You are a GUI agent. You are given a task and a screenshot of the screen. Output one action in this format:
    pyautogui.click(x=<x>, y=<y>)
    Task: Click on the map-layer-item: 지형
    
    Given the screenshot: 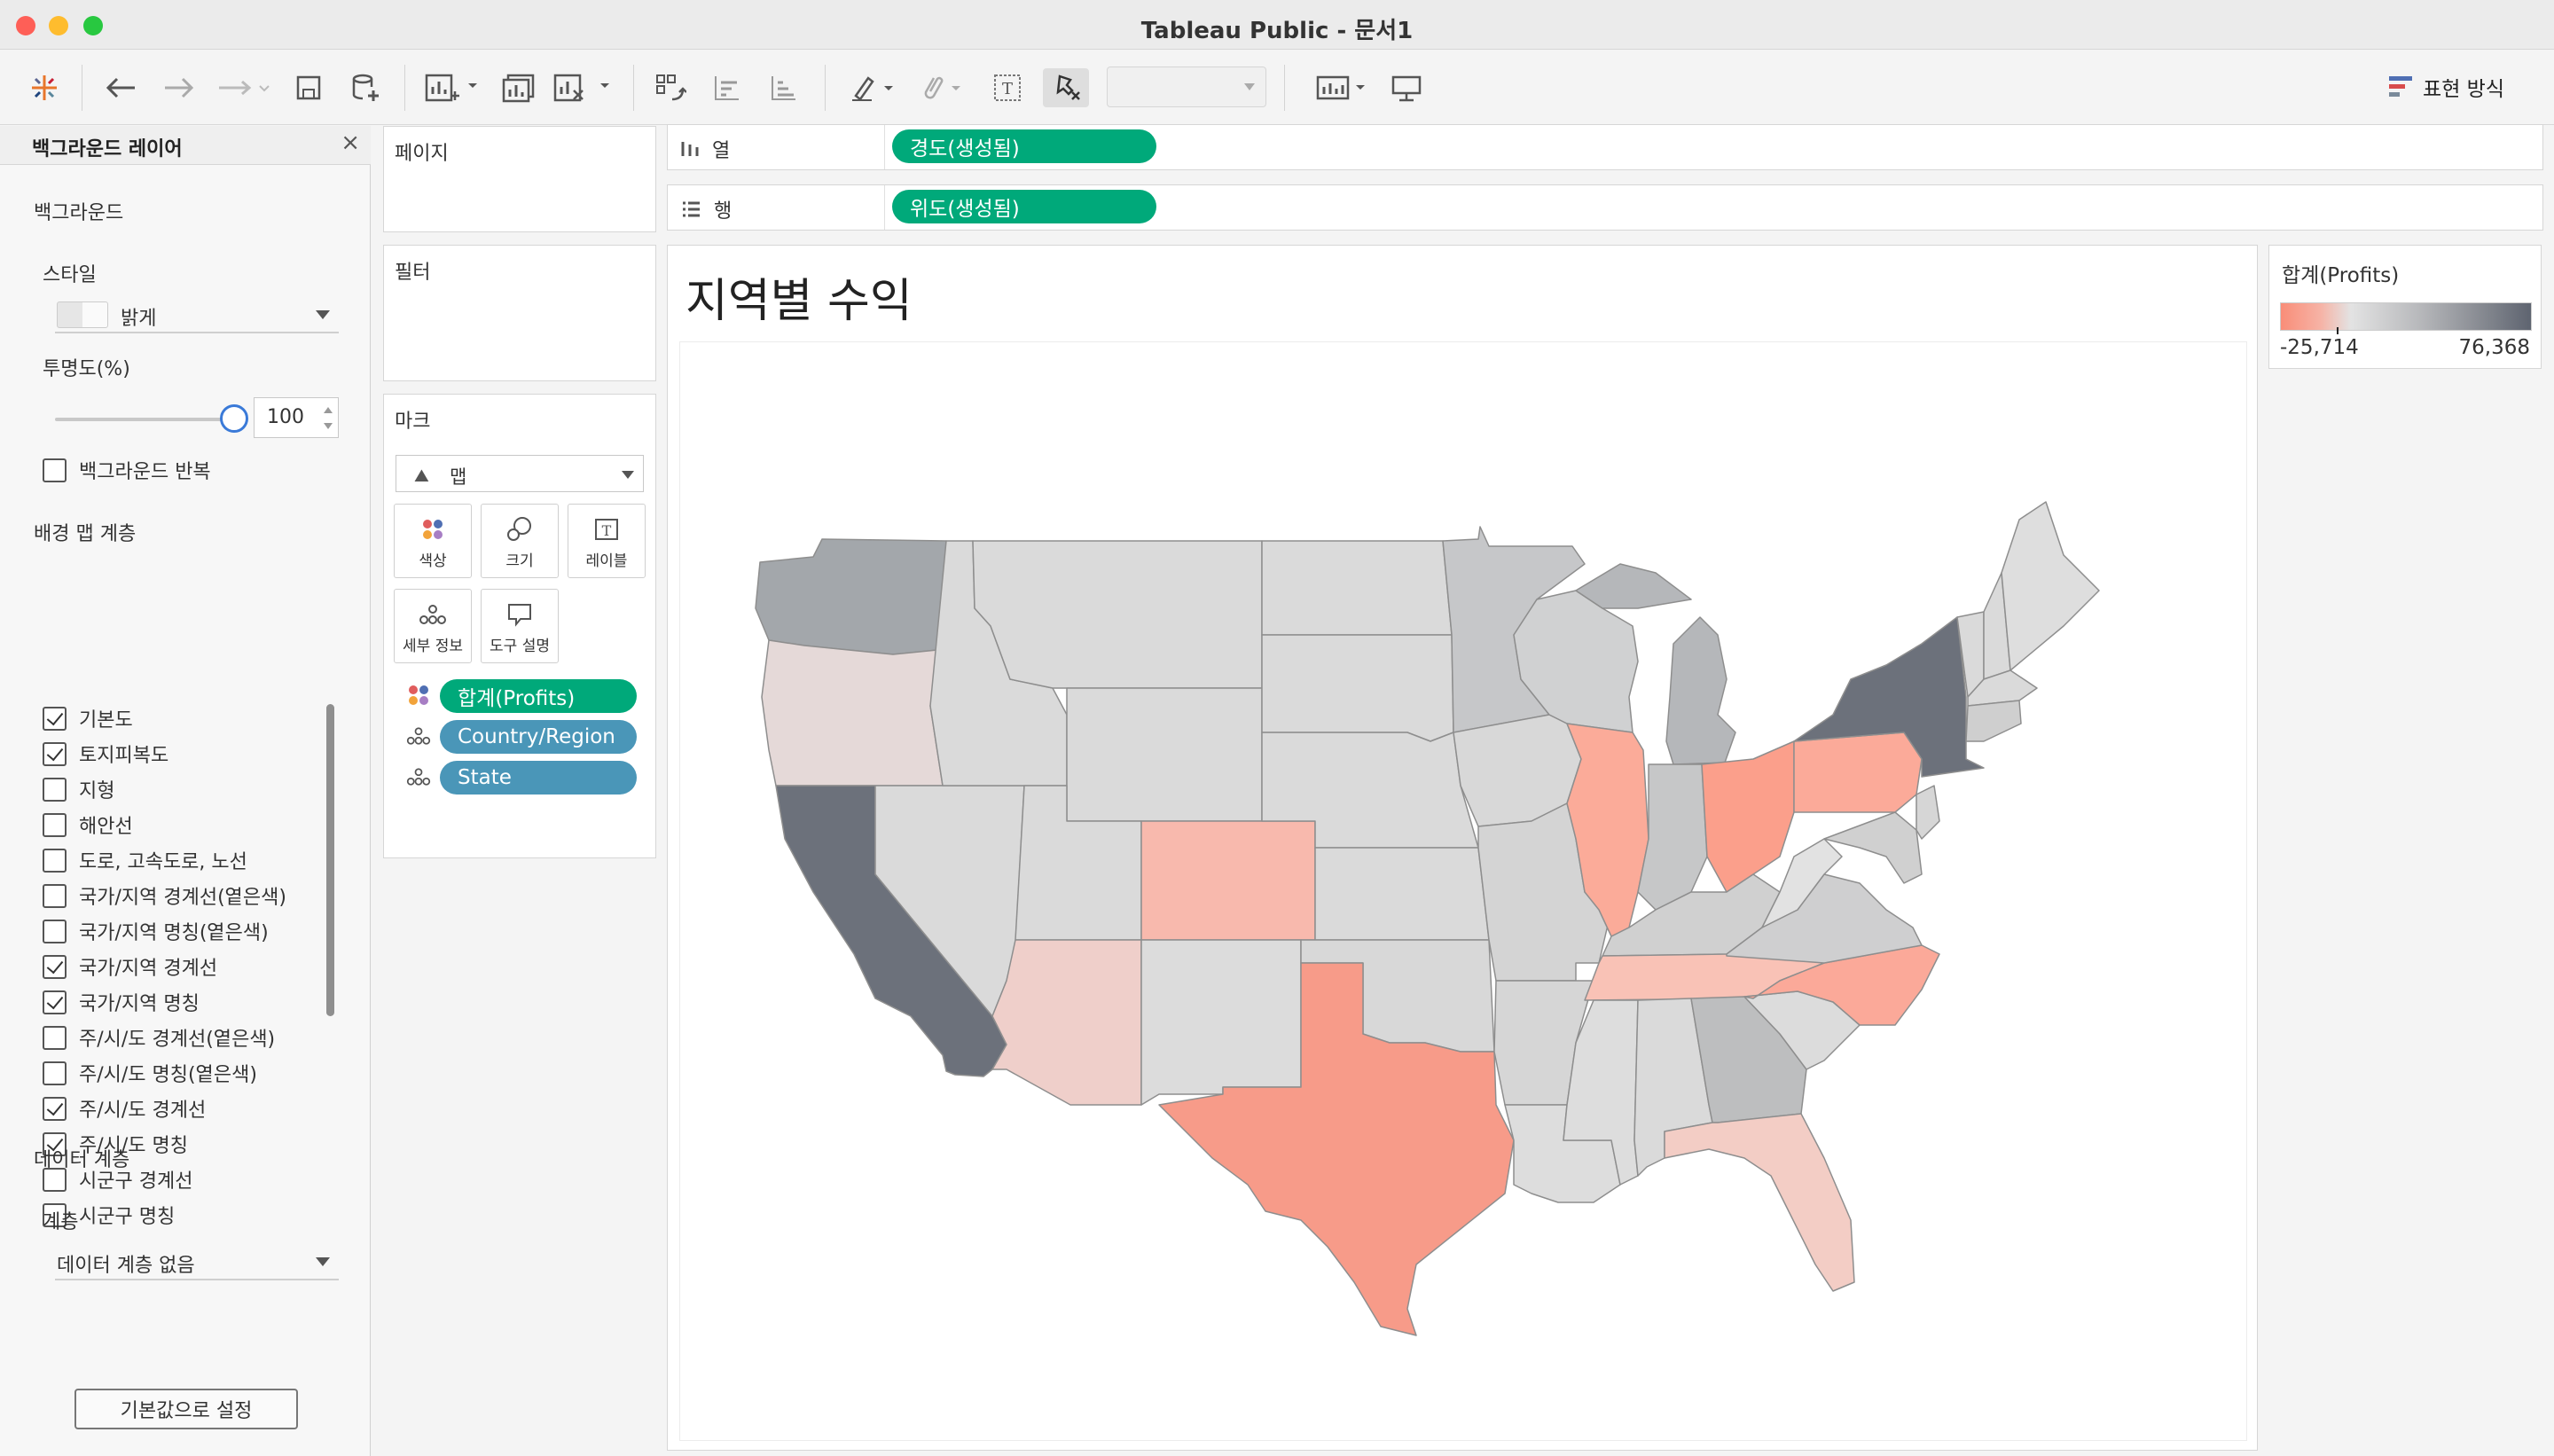 What is the action you would take?
    pyautogui.click(x=78, y=789)
    